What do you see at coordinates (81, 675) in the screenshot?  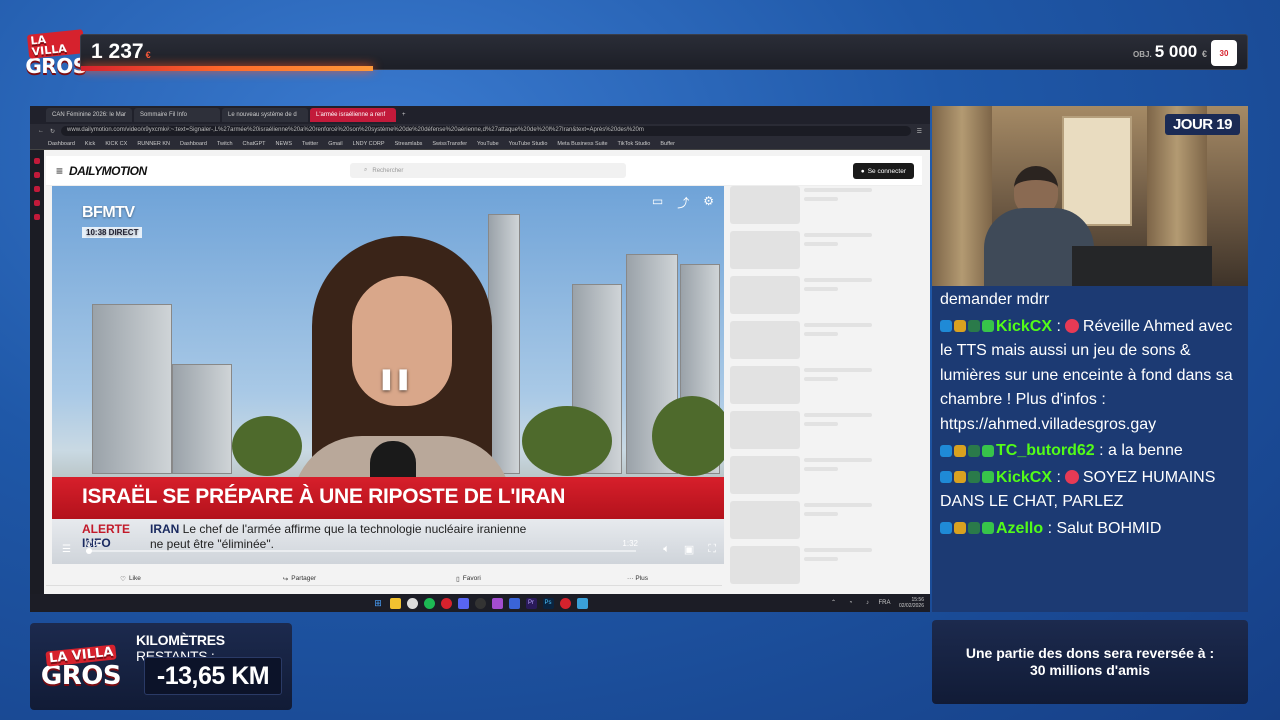 I see `logo-line2: GROS` at bounding box center [81, 675].